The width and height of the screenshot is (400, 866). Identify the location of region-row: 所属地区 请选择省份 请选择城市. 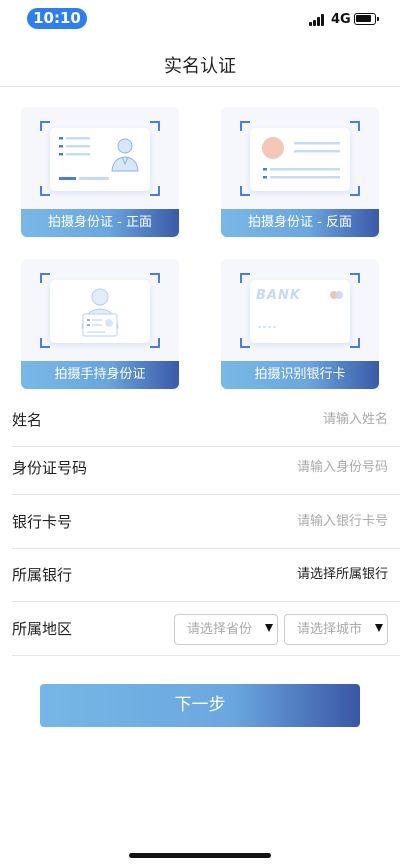
(206, 629).